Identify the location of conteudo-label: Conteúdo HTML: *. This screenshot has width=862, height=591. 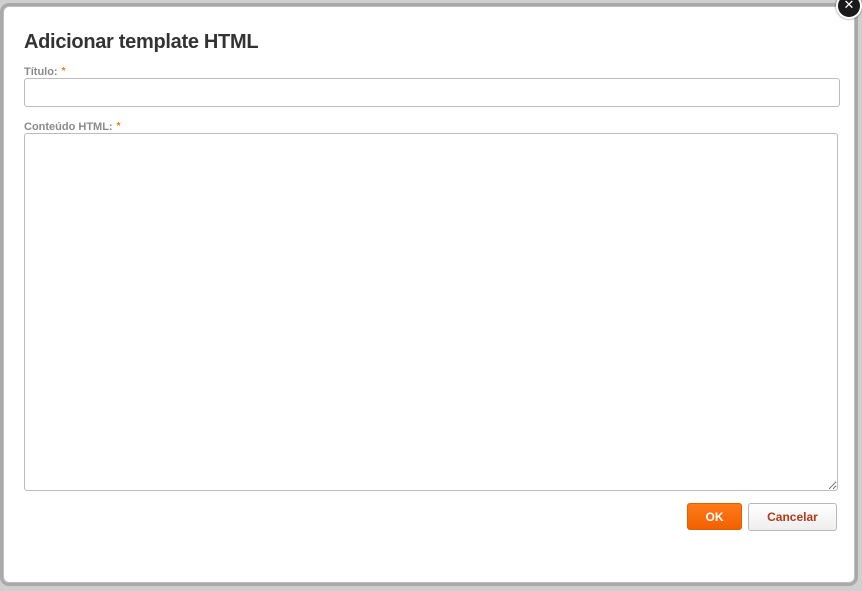
(72, 127).